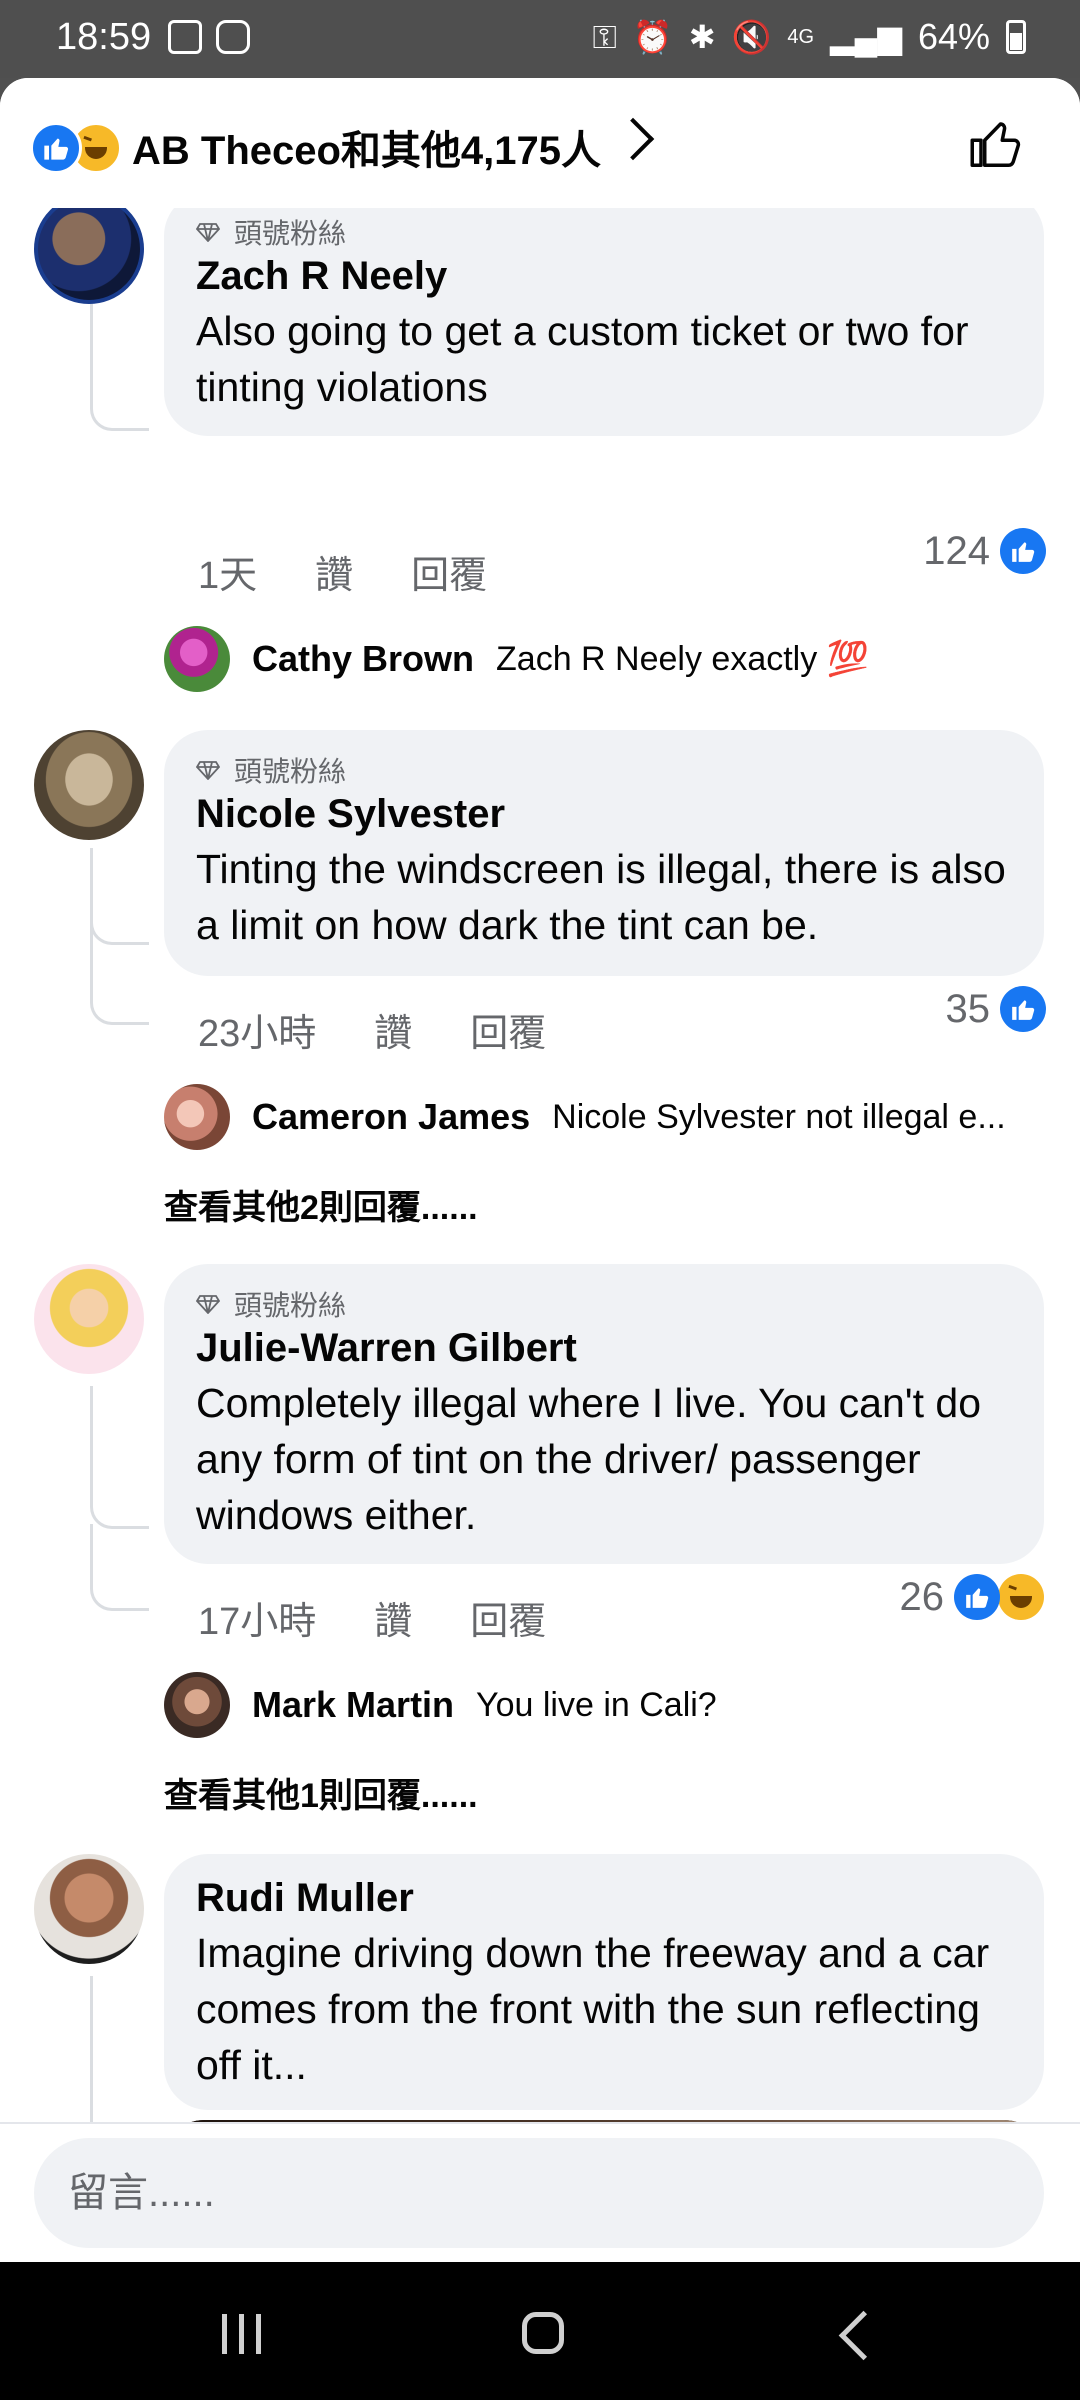 The image size is (1080, 2400). What do you see at coordinates (751, 37) in the screenshot?
I see `mute-icon: 🔇` at bounding box center [751, 37].